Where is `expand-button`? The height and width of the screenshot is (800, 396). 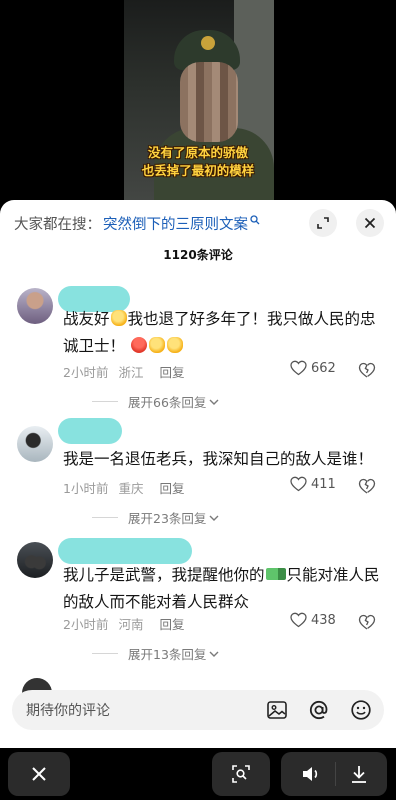 expand-button is located at coordinates (323, 223).